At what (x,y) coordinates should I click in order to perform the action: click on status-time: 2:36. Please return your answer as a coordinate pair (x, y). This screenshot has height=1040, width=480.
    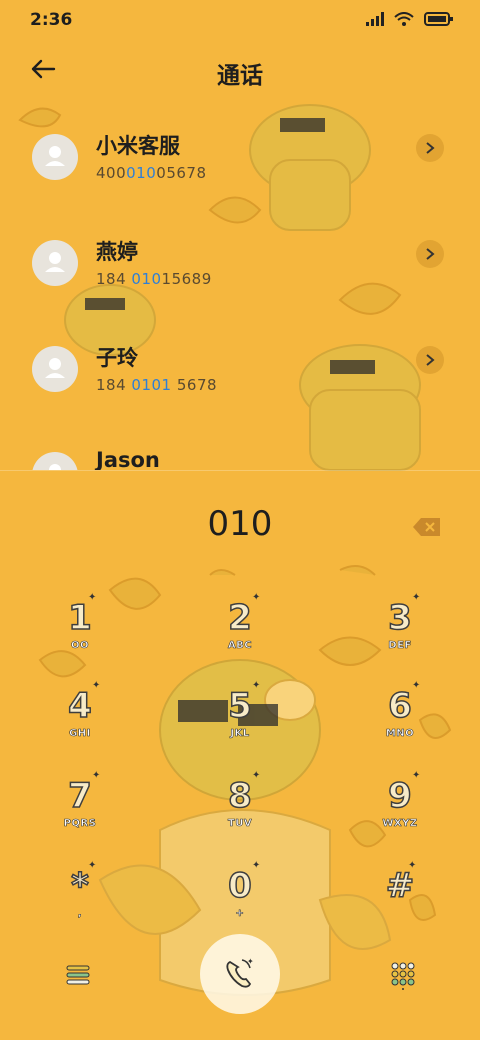
    Looking at the image, I should click on (51, 20).